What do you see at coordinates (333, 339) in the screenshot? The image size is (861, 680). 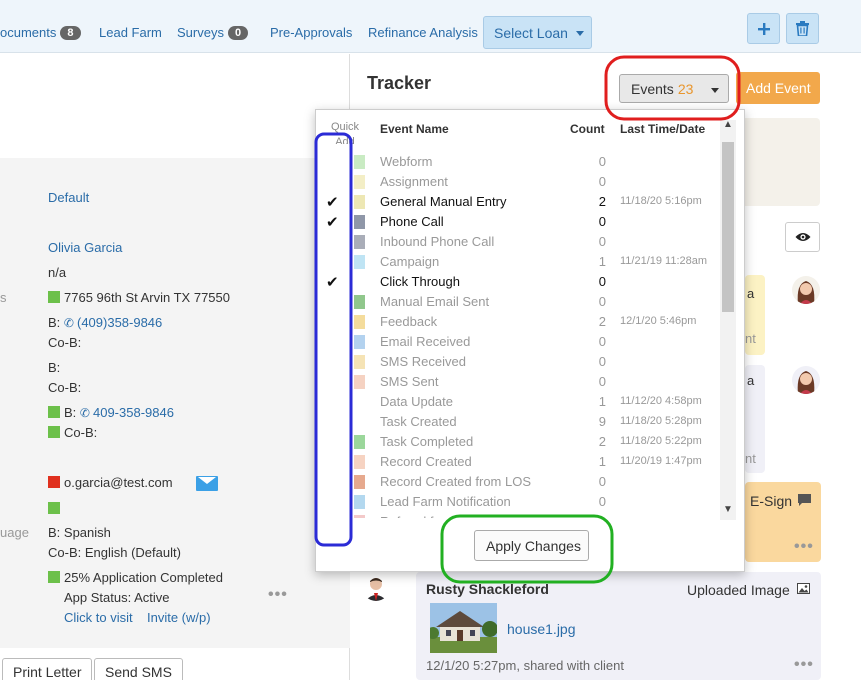 I see `blue-highlight-outline` at bounding box center [333, 339].